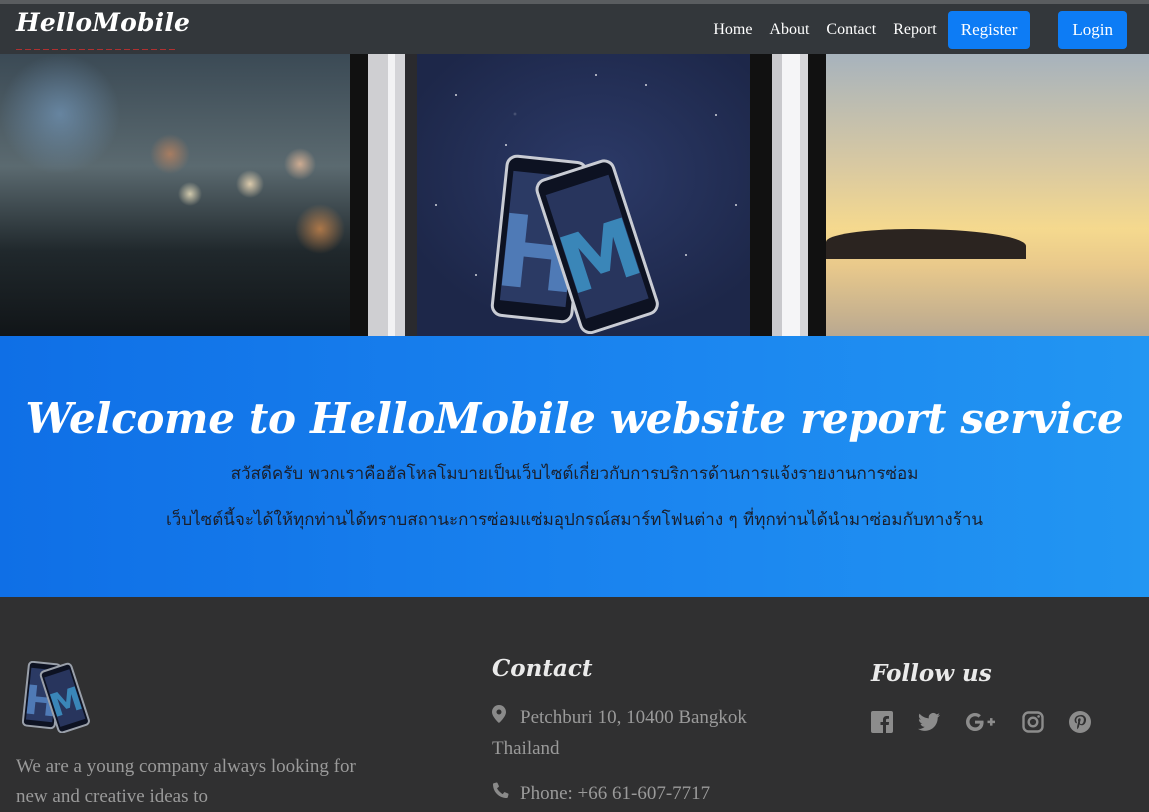  What do you see at coordinates (506, 719) in the screenshot?
I see `map-marker-icon` at bounding box center [506, 719].